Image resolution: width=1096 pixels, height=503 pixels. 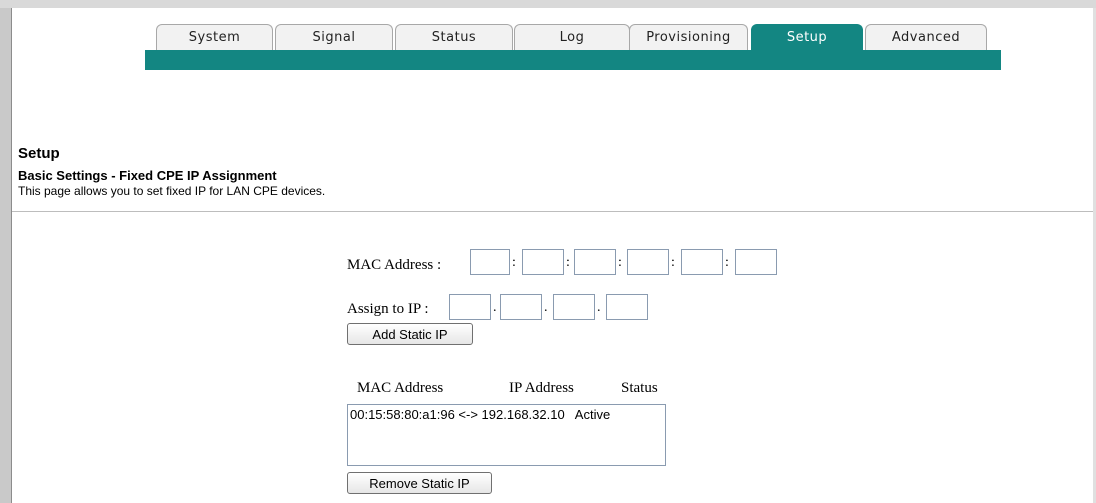 I want to click on tab-log: Log, so click(x=572, y=37).